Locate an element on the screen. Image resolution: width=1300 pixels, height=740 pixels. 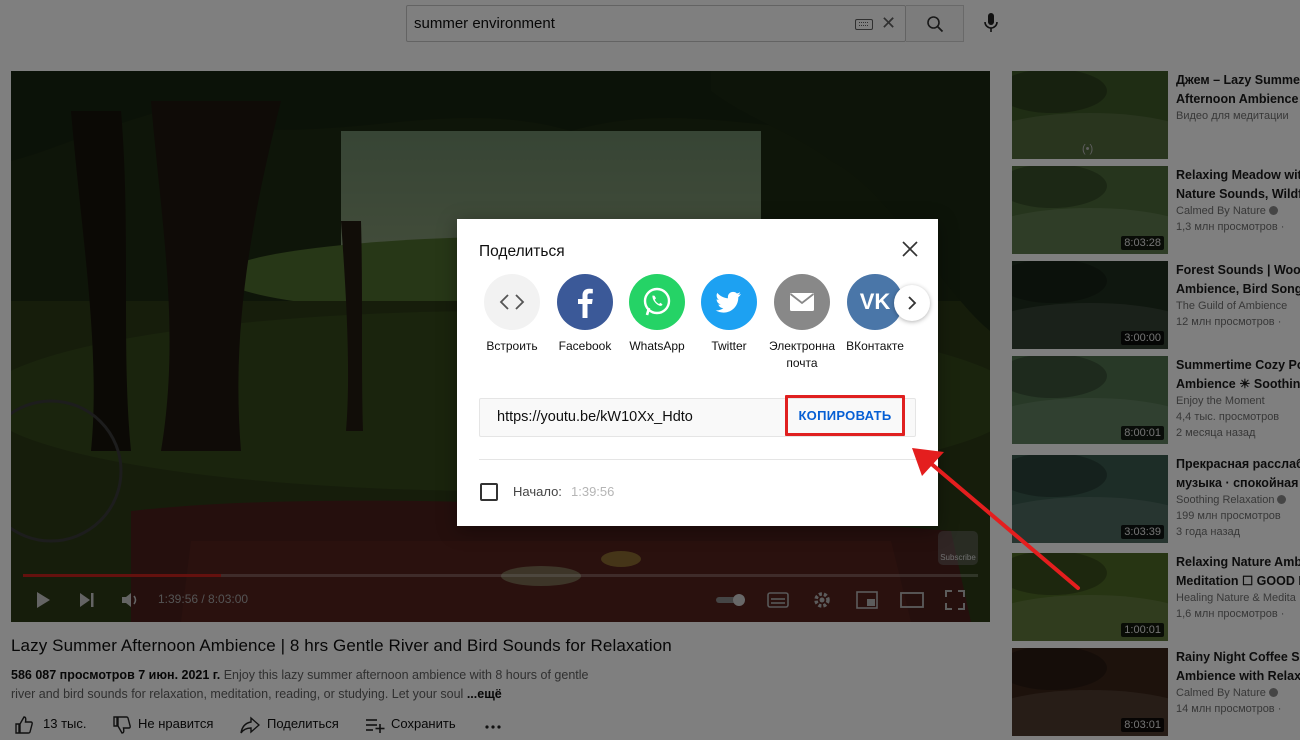
share-email: Электронна почта is located at coordinates (802, 324).